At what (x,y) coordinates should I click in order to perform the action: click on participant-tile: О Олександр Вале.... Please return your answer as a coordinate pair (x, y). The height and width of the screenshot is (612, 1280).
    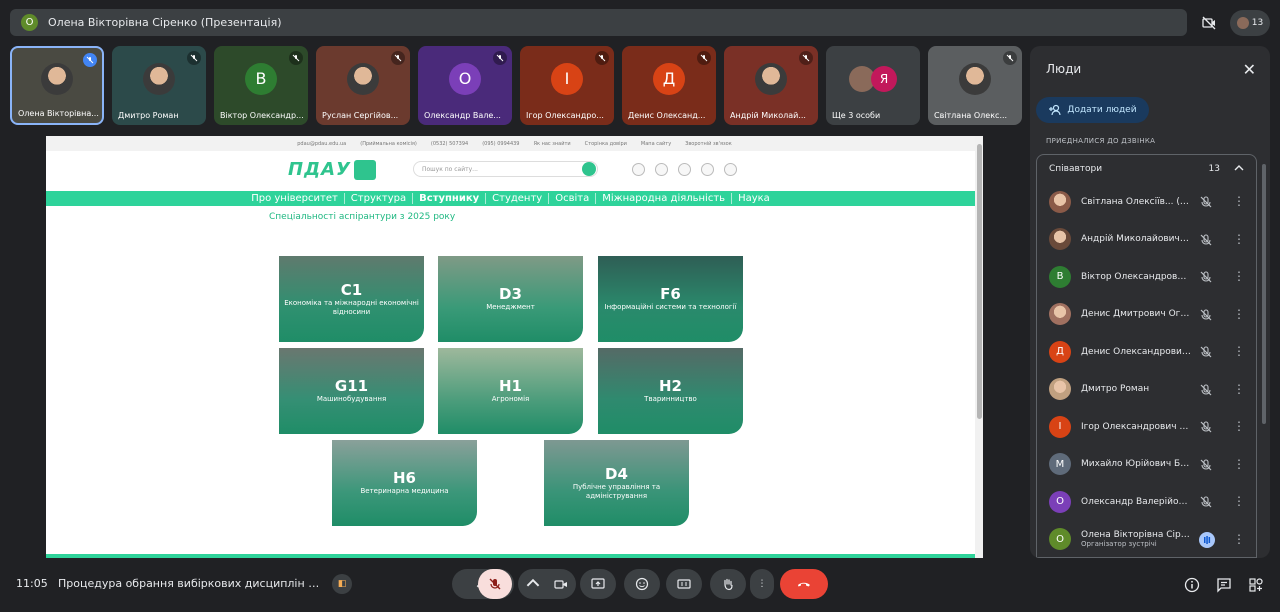
    Looking at the image, I should click on (465, 85).